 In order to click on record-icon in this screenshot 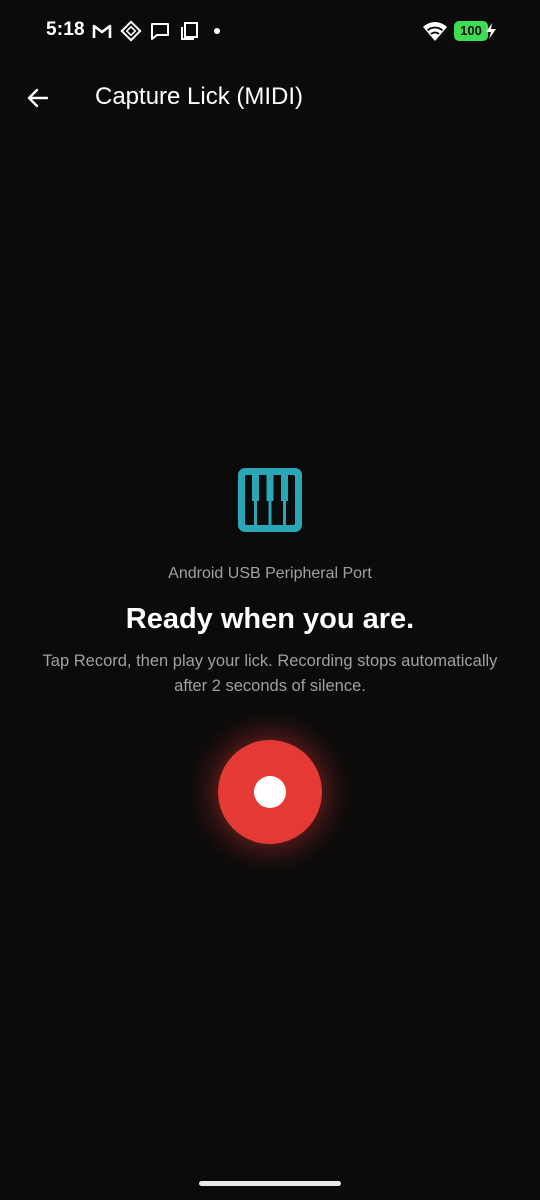, I will do `click(270, 792)`.